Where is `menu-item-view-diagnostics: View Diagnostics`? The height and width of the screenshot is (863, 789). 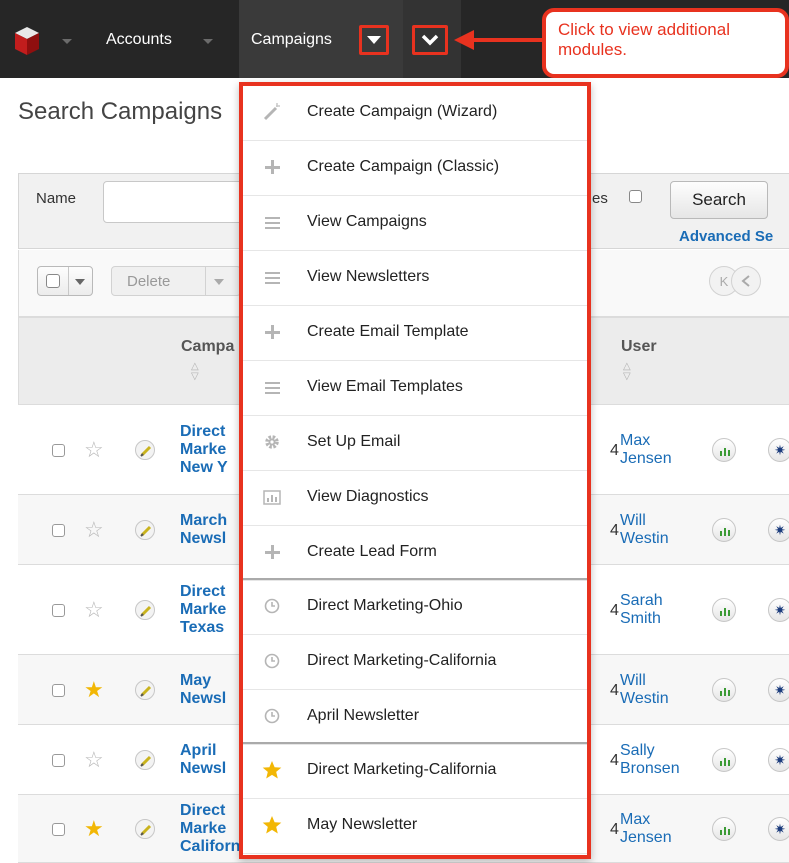
menu-item-view-diagnostics: View Diagnostics is located at coordinates (415, 498).